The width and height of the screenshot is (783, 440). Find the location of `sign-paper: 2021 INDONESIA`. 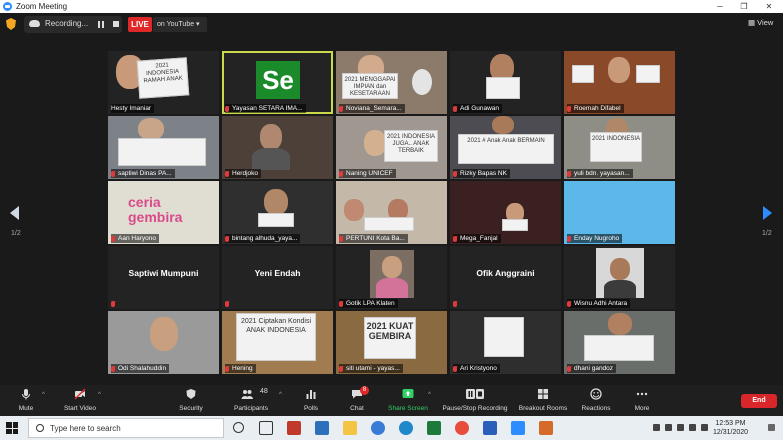

sign-paper: 2021 INDONESIA is located at coordinates (616, 147).